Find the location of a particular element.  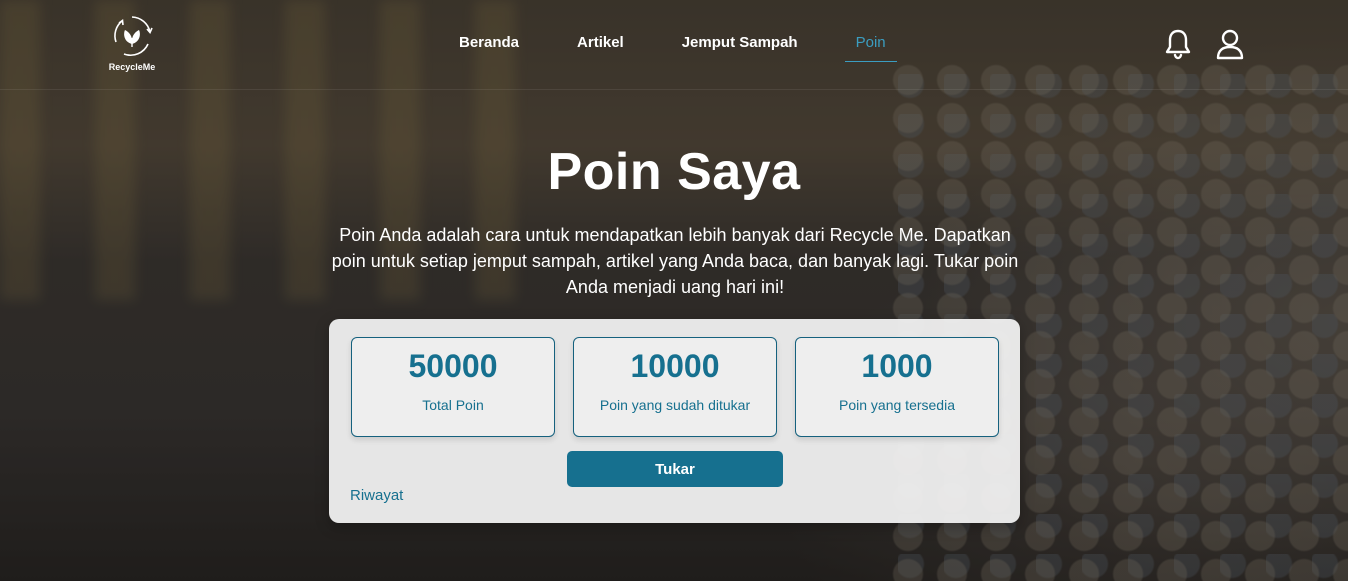

history-link: Riwayat is located at coordinates (376, 495).